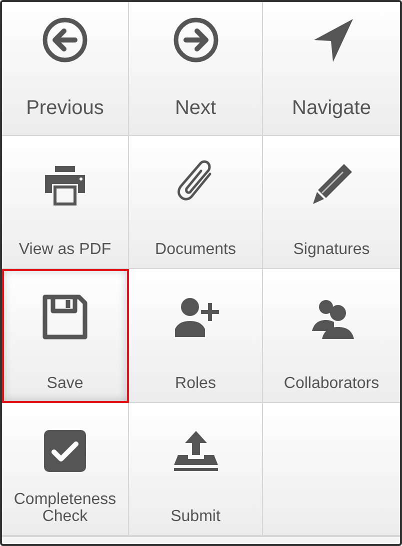 Image resolution: width=402 pixels, height=546 pixels. Describe the element at coordinates (331, 335) in the screenshot. I see `toolbar-button: Collaborators` at that location.